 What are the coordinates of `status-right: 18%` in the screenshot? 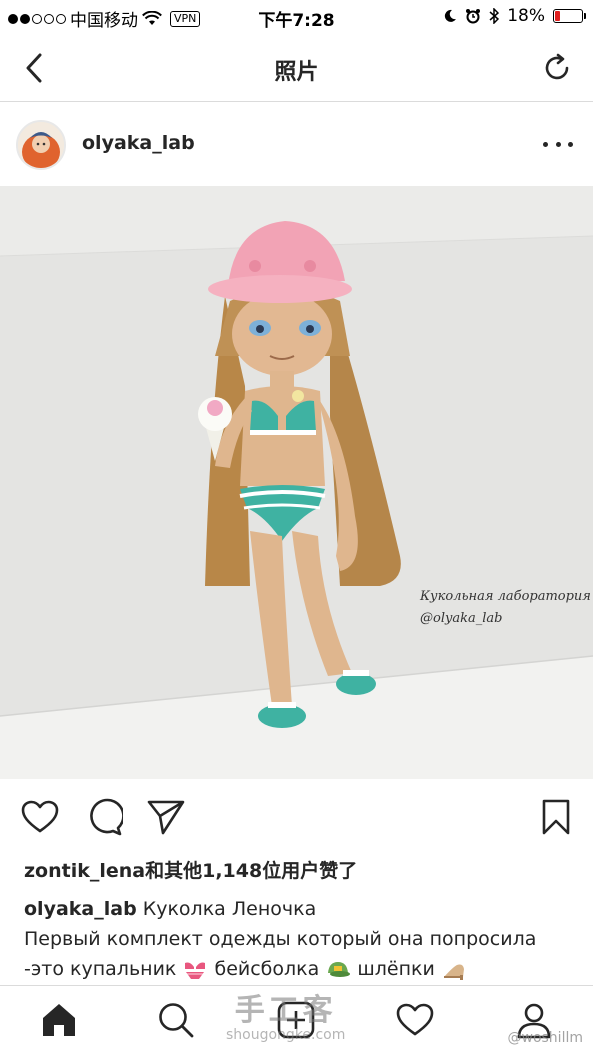 It's located at (514, 16).